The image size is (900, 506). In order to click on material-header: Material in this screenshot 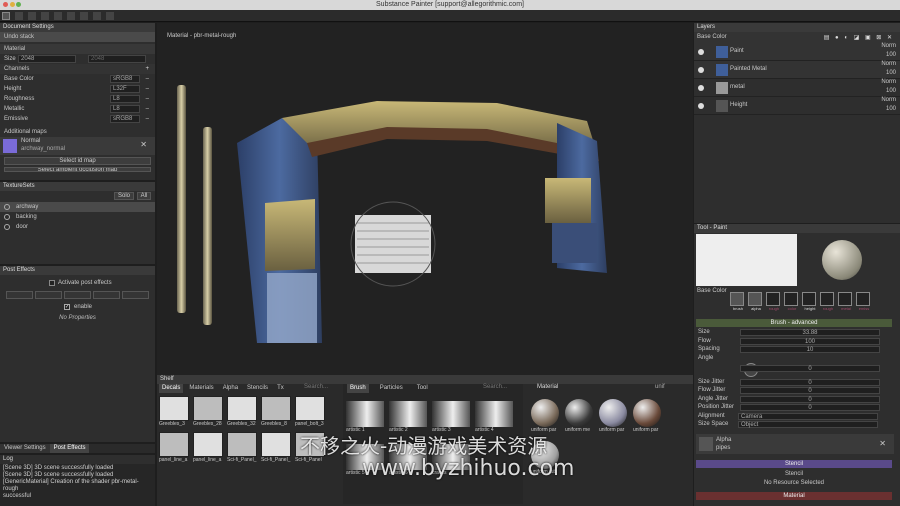, I will do `click(794, 496)`.